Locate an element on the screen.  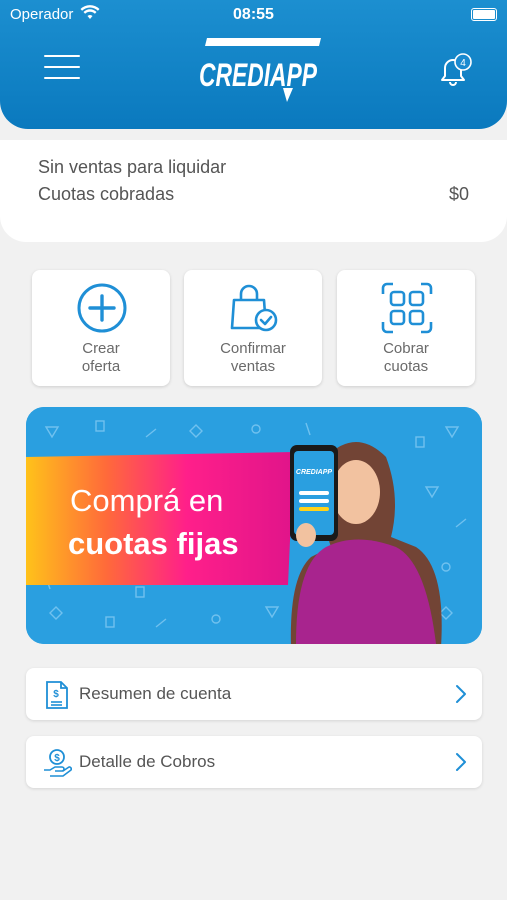
label-line: Confirmar is located at coordinates (253, 348).